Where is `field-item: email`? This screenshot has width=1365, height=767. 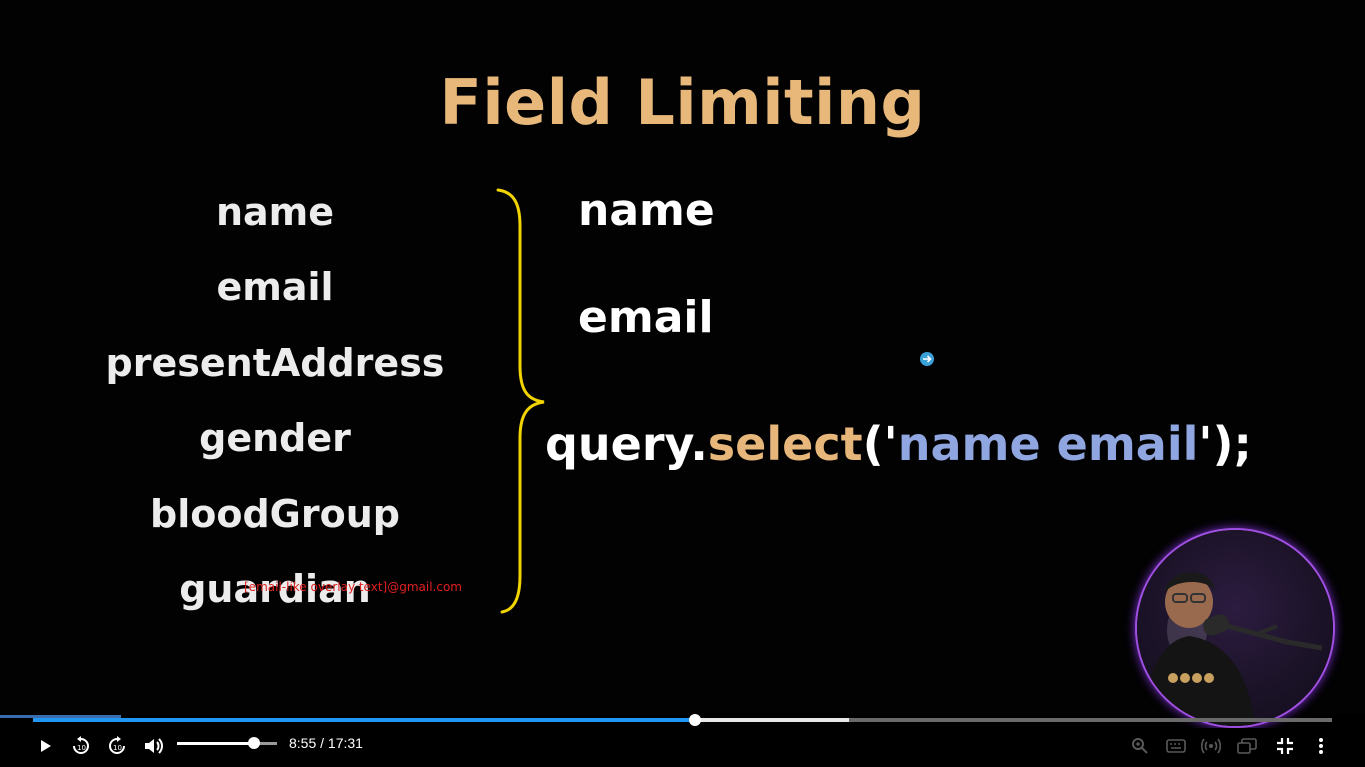 field-item: email is located at coordinates (275, 287).